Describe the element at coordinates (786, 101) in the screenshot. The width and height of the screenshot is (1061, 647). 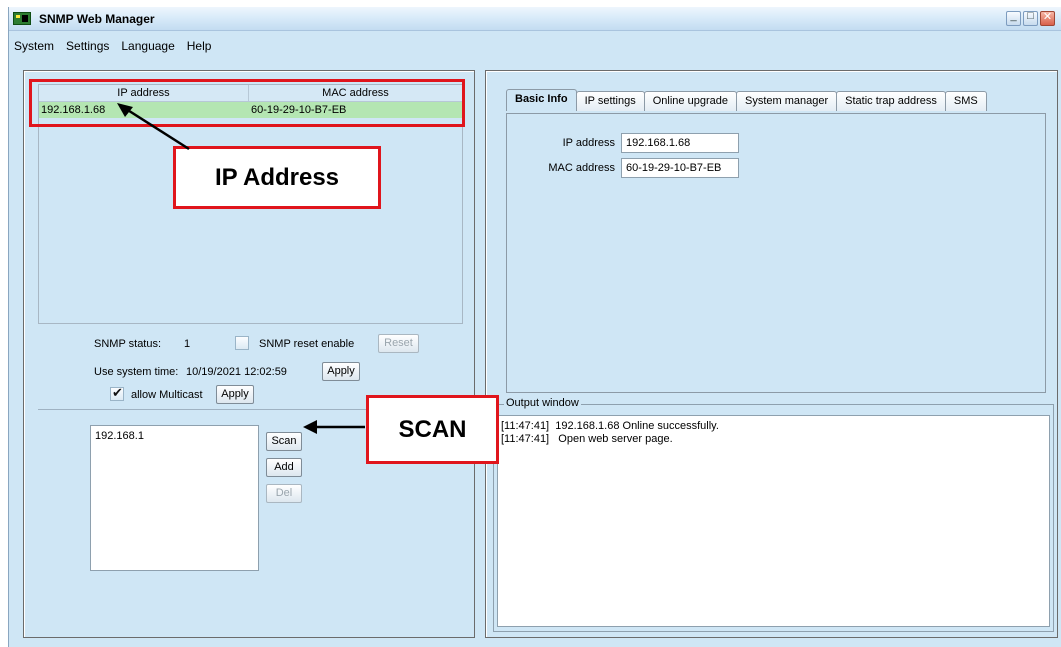
I see `tab-system-manager: System manager` at that location.